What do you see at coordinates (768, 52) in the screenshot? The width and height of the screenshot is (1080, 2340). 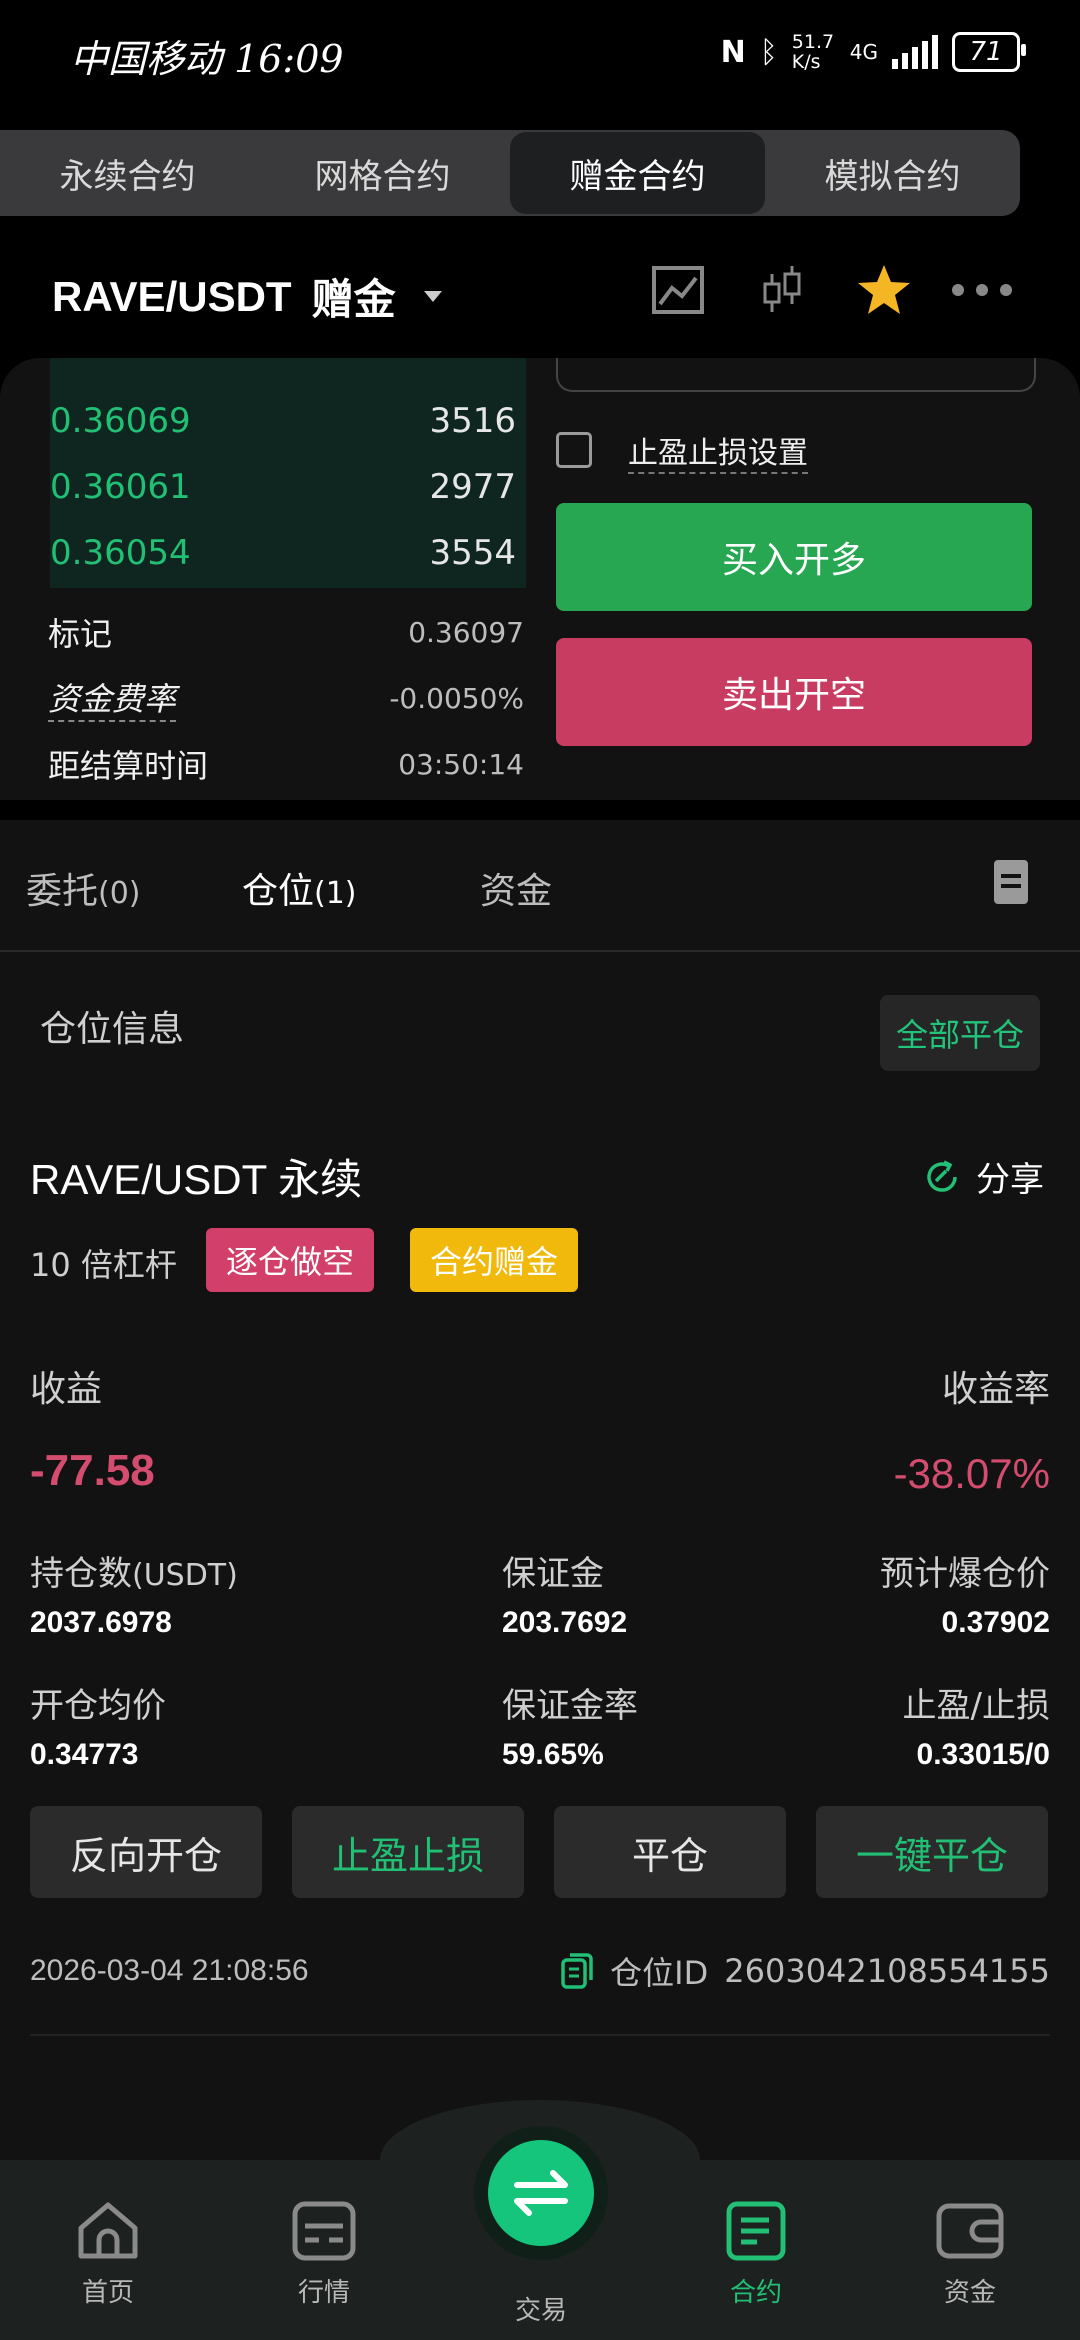 I see `bluetooth-icon: ᛒ` at bounding box center [768, 52].